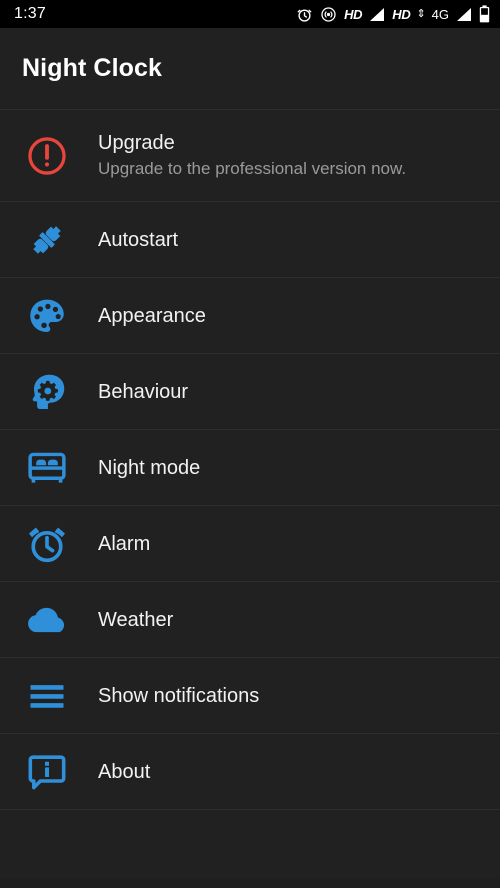 Image resolution: width=500 pixels, height=888 pixels. I want to click on list-item-text: Show notifications, so click(167, 696).